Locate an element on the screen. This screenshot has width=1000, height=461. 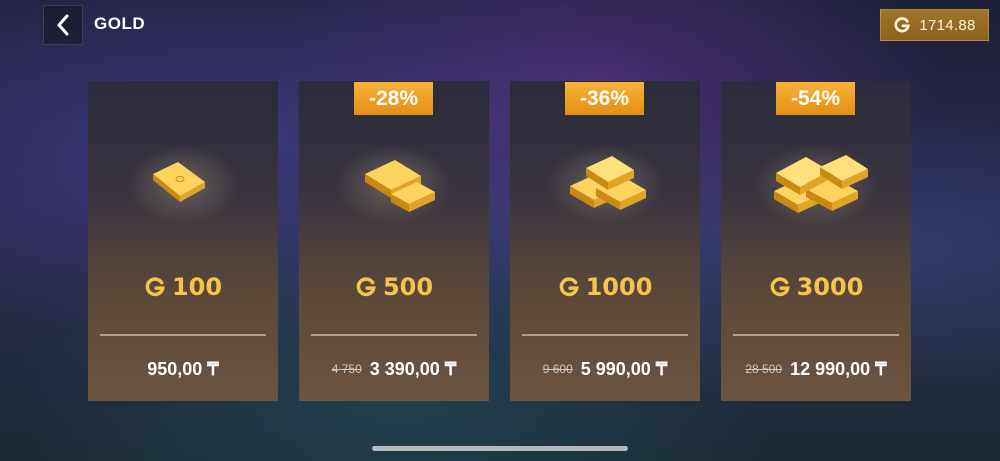
discount-badge: -54% is located at coordinates (815, 98).